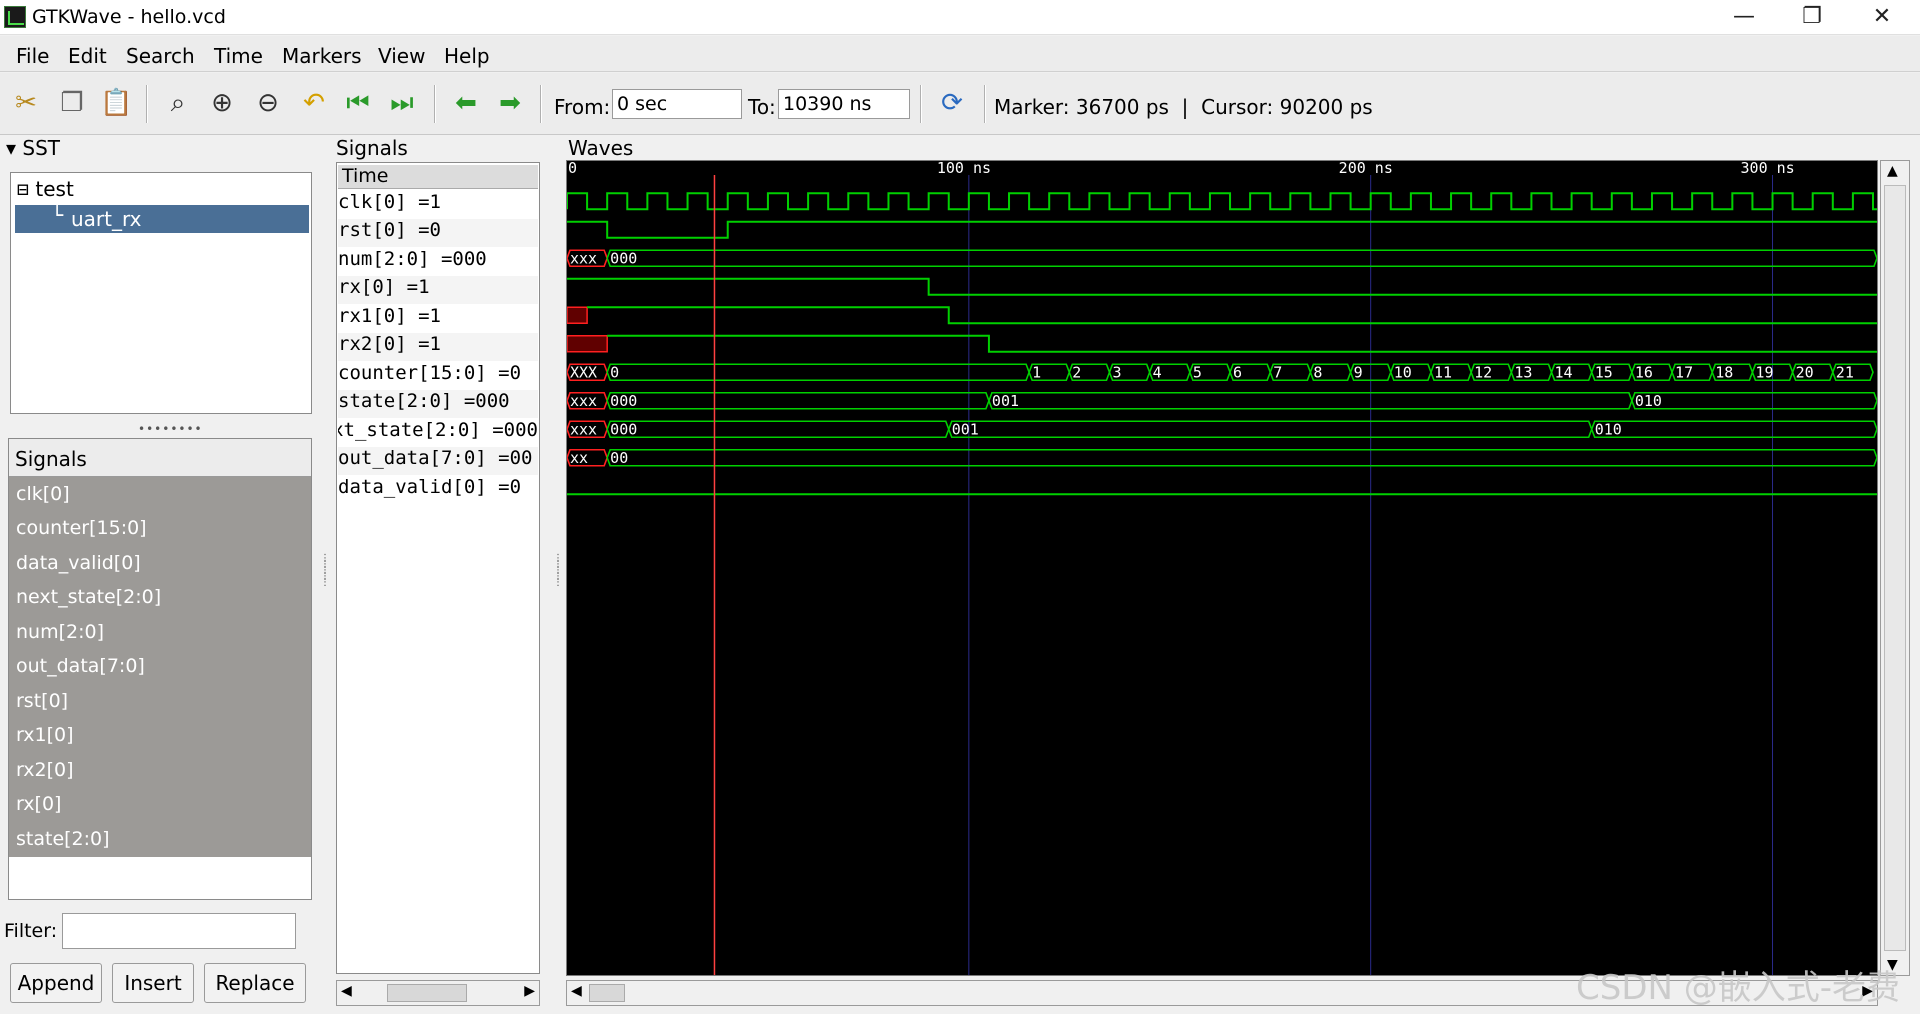  What do you see at coordinates (579, 458) in the screenshot?
I see `out_data-bus-value: xx` at bounding box center [579, 458].